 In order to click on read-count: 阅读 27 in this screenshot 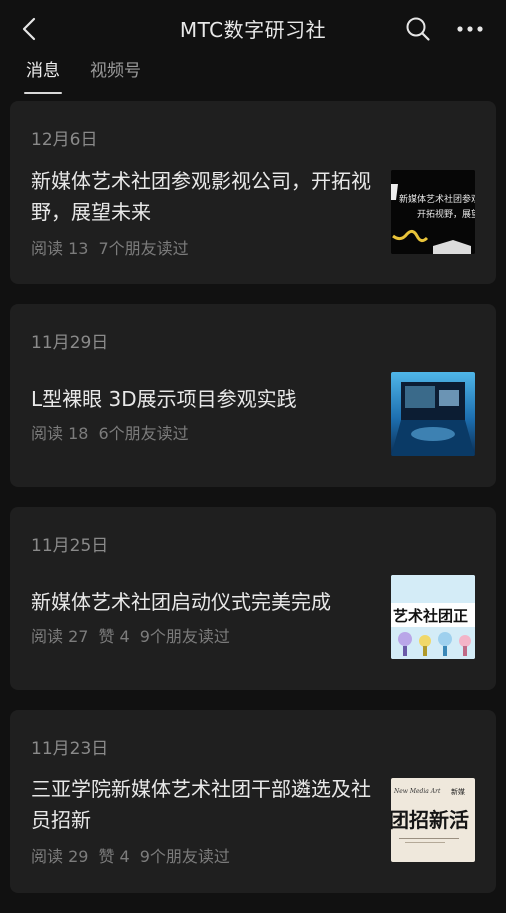, I will do `click(60, 636)`.